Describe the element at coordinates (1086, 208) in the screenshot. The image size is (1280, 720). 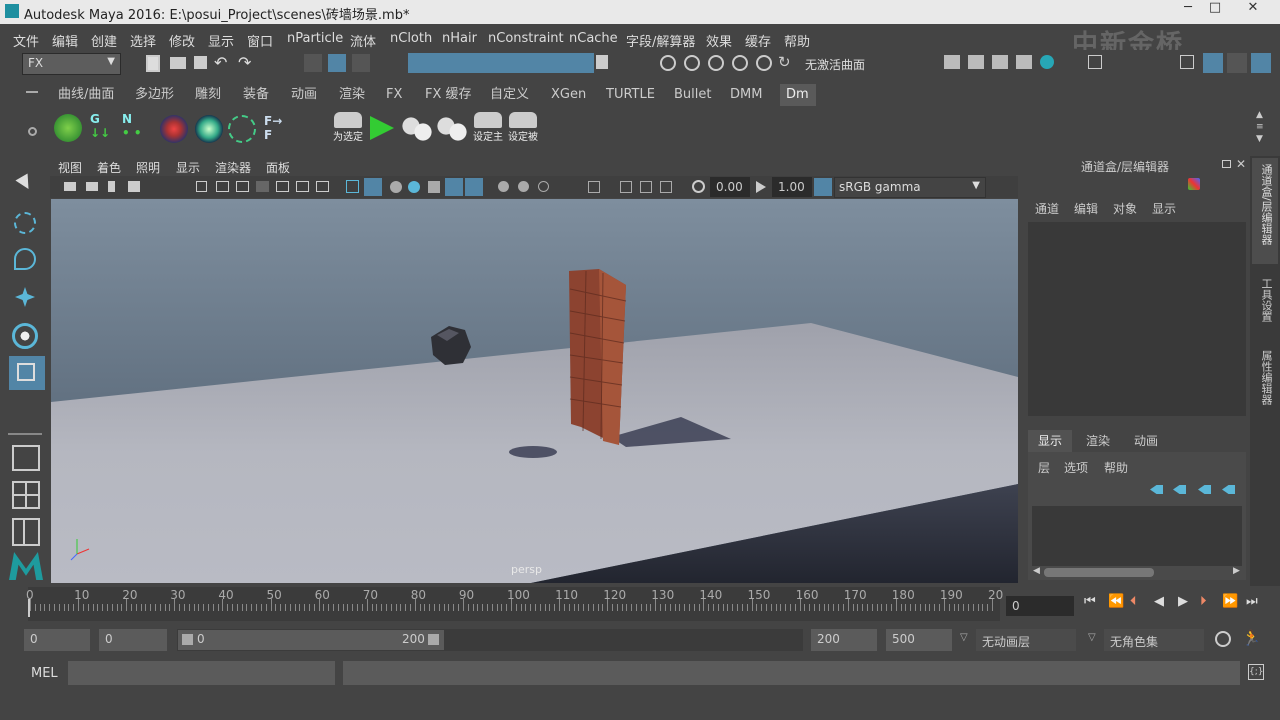
I see `channel-menu-edit: 编辑` at that location.